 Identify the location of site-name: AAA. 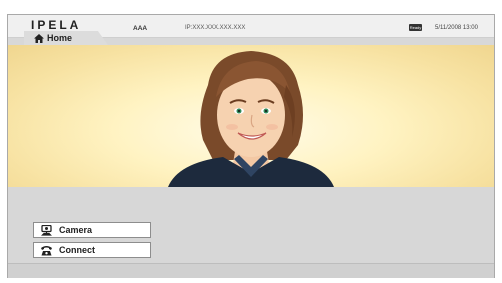
(140, 28).